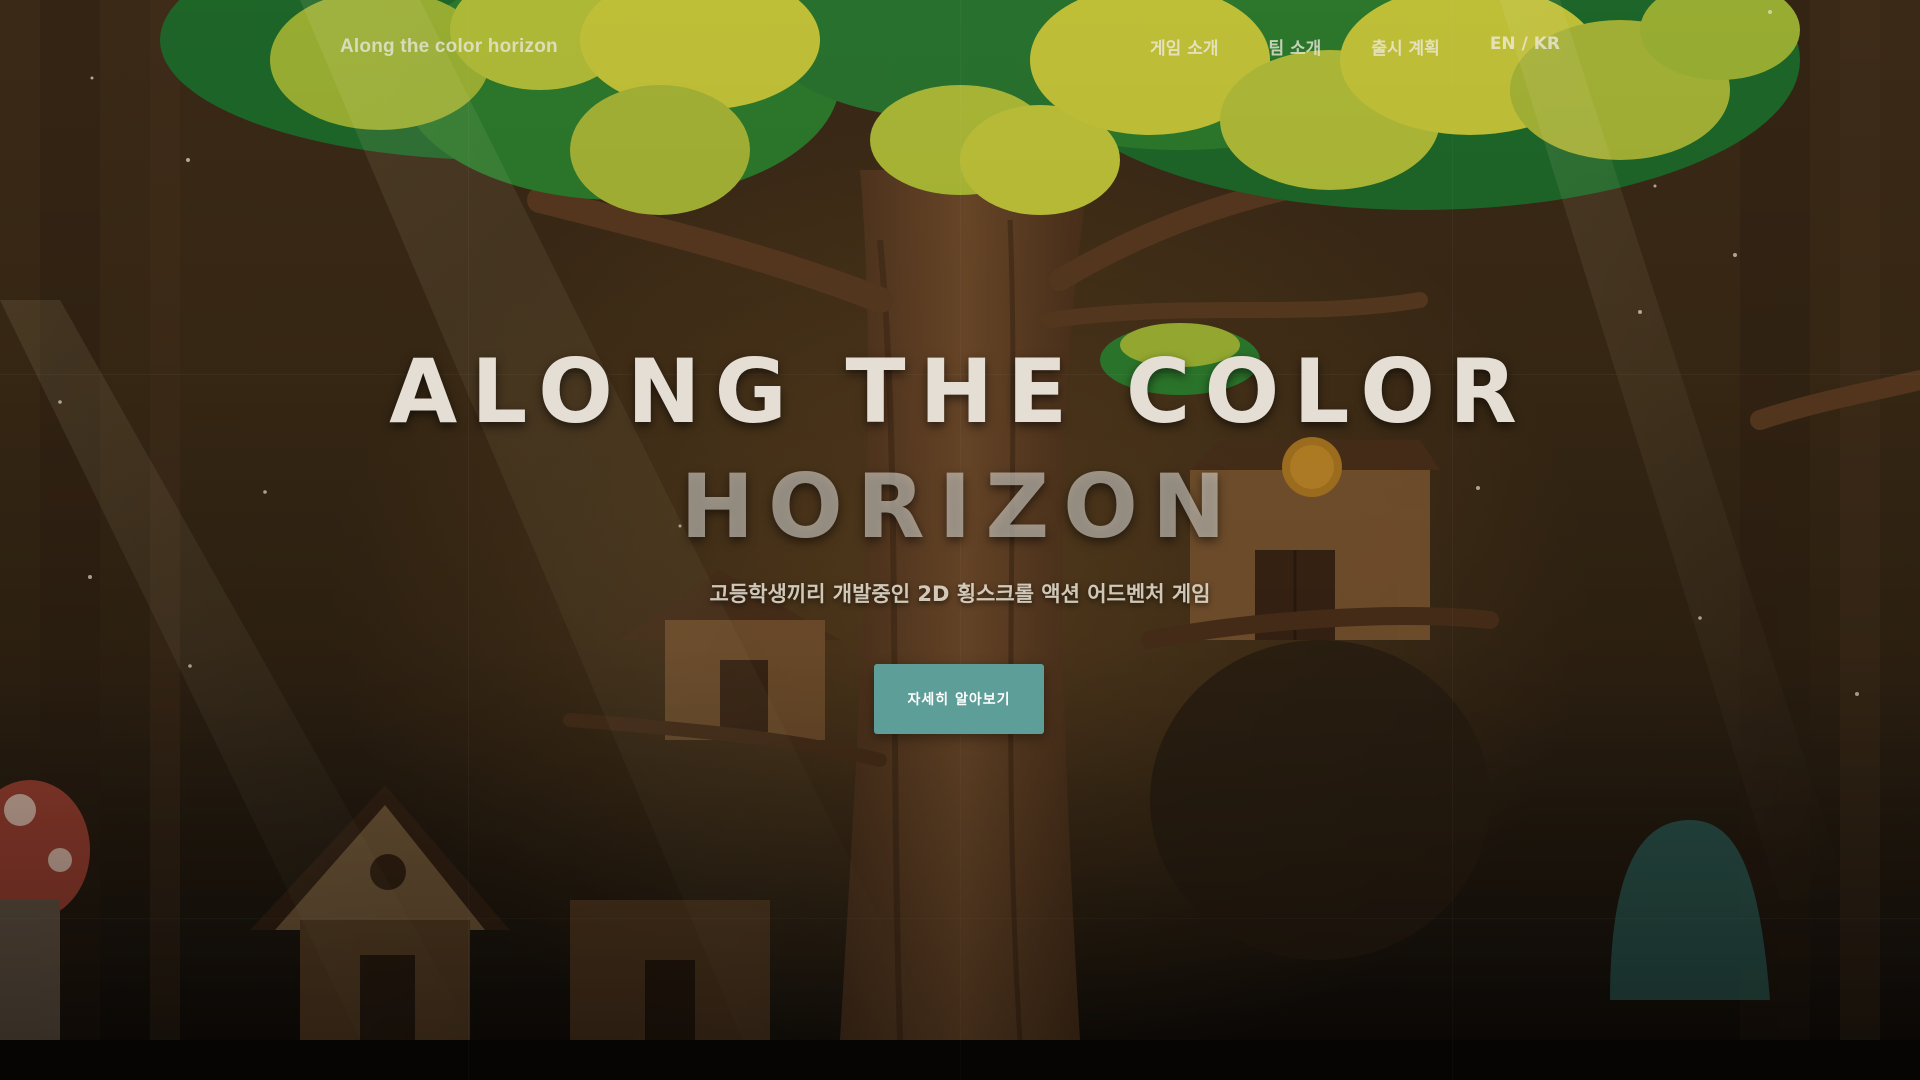  I want to click on learn-more-button: 자세히 알아보기, so click(959, 699).